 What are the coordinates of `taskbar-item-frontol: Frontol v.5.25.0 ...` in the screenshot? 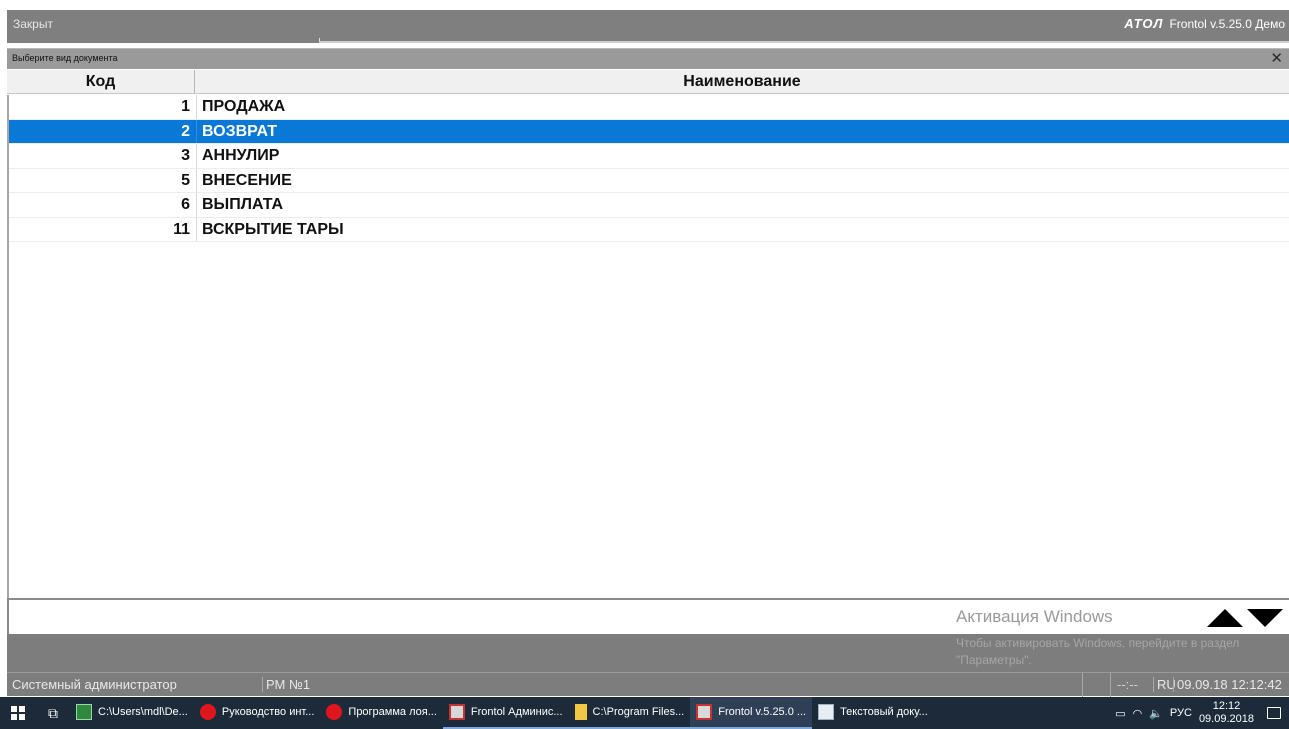 It's located at (751, 713).